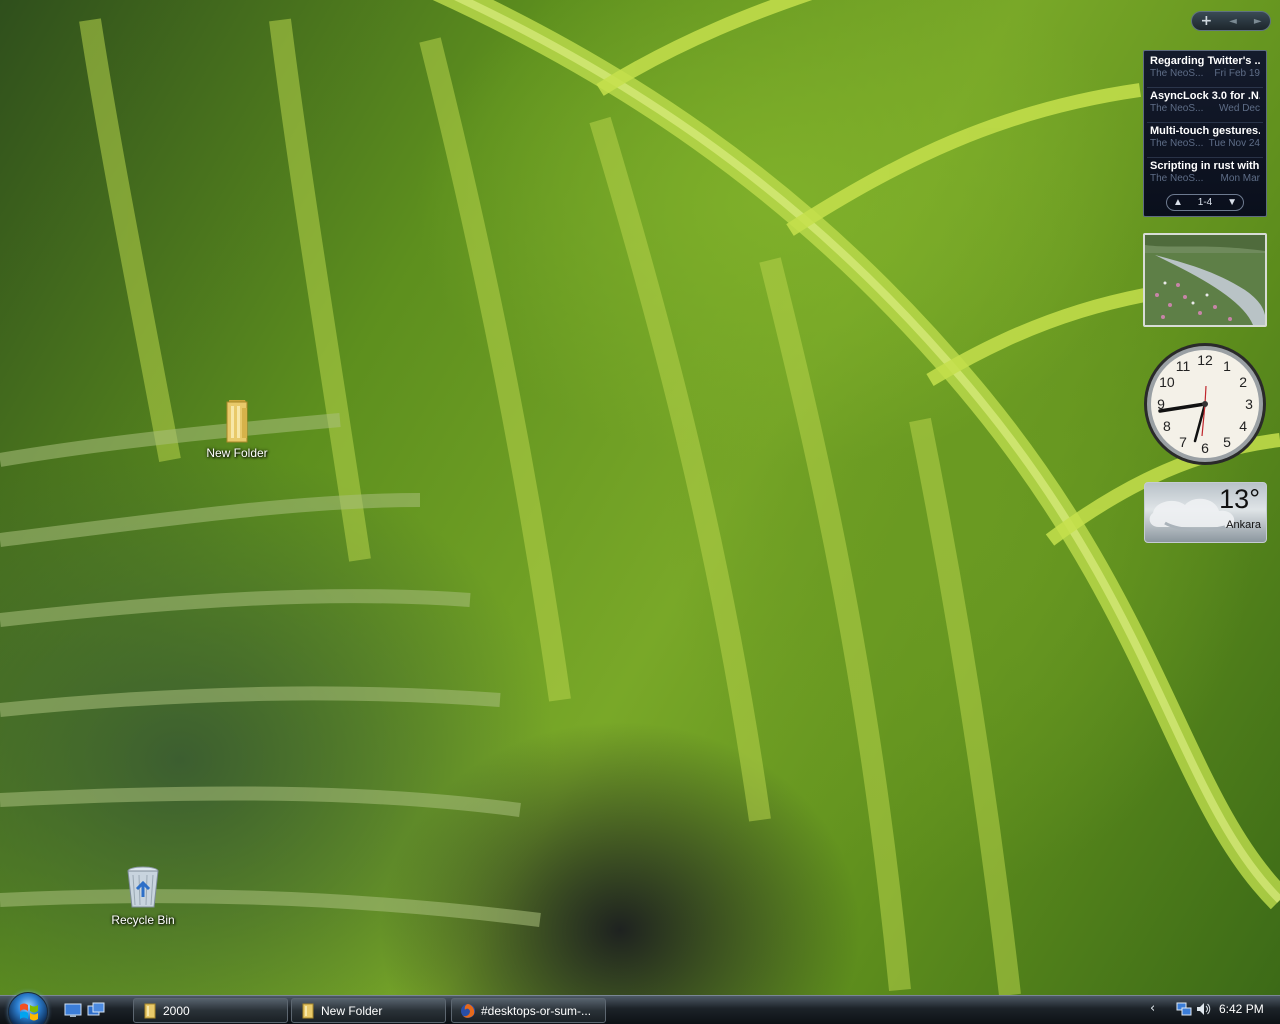 The image size is (1280, 1024). What do you see at coordinates (1167, 426) in the screenshot?
I see `clock-numeral: 8` at bounding box center [1167, 426].